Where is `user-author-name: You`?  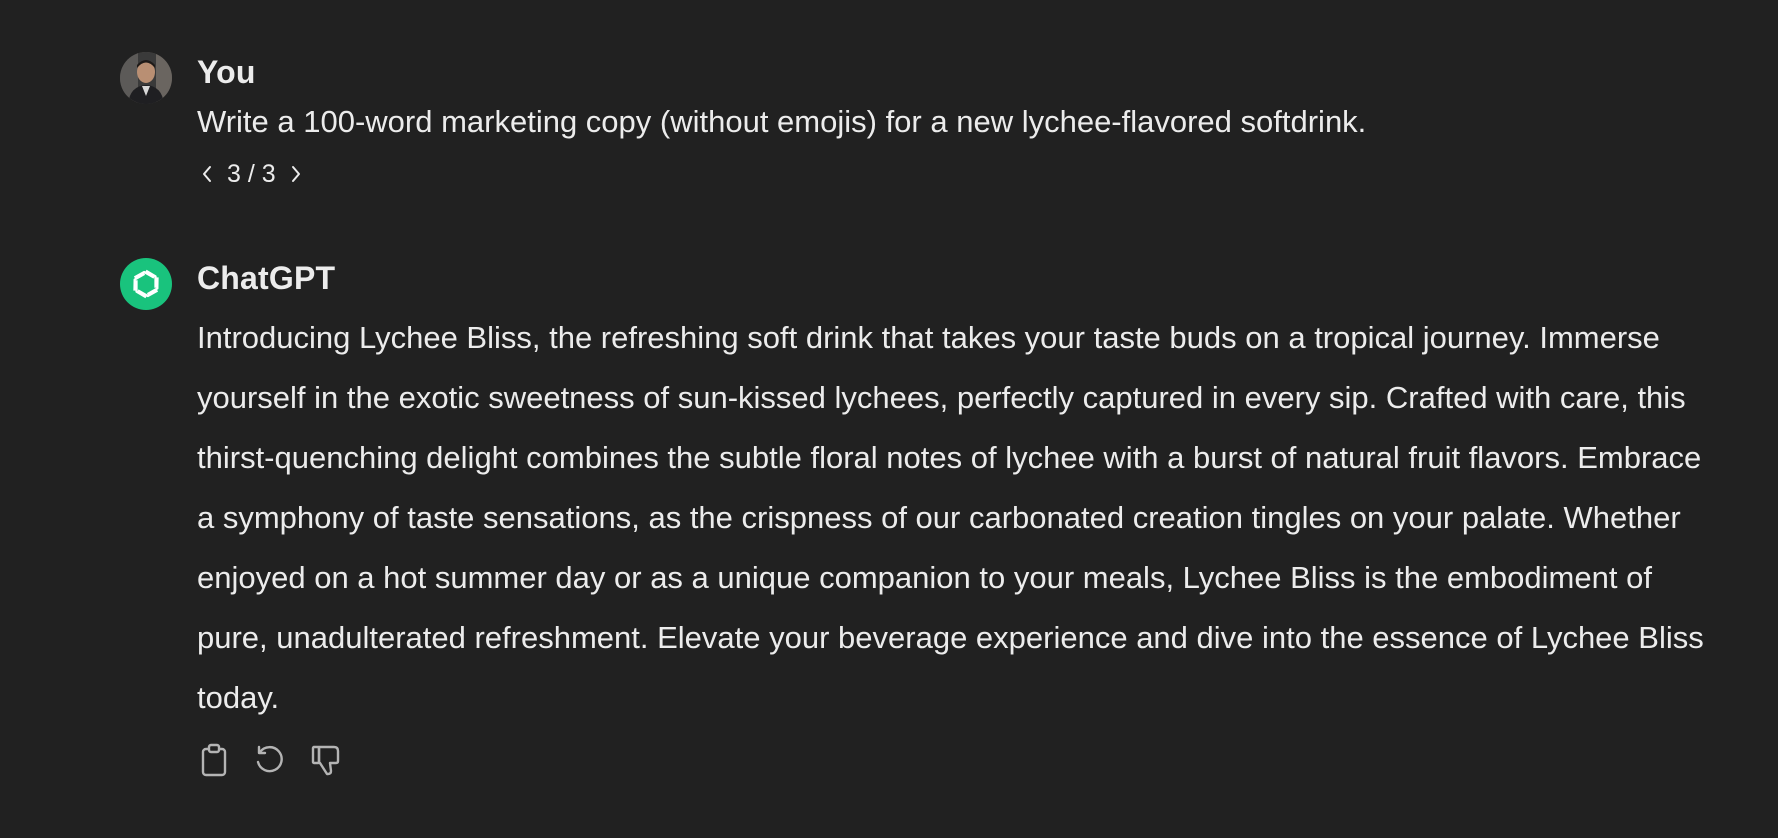
user-author-name: You is located at coordinates (226, 72).